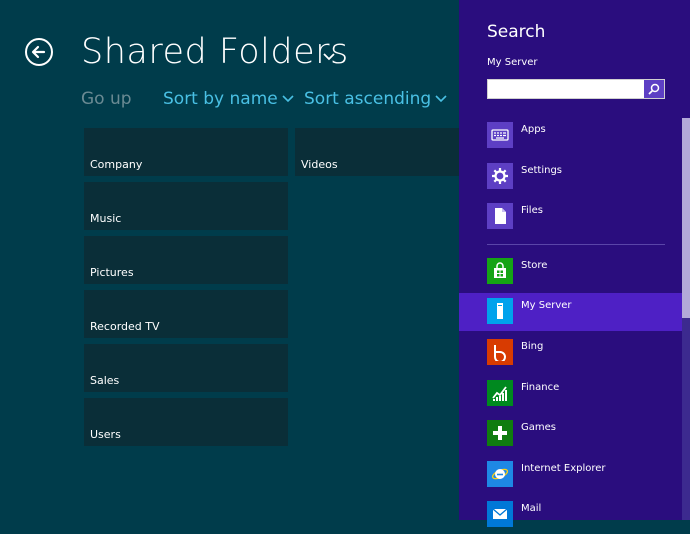 This screenshot has height=534, width=690. Describe the element at coordinates (125, 326) in the screenshot. I see `folder-label: Recorded TV` at that location.